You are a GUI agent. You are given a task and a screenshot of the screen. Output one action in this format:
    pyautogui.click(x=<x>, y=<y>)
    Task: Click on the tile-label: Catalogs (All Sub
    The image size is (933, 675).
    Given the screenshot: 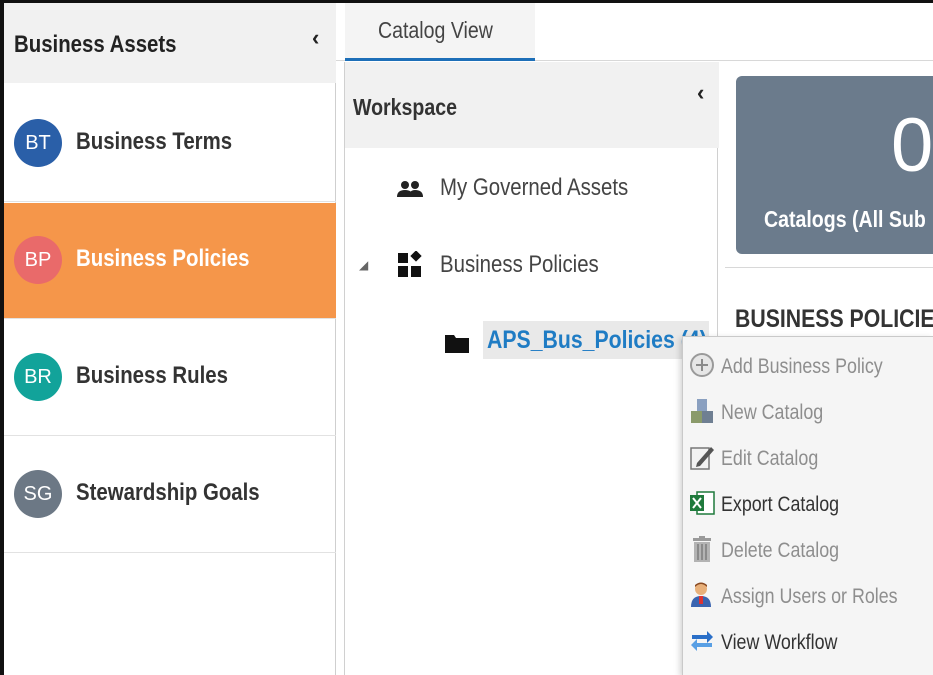 What is the action you would take?
    pyautogui.click(x=845, y=219)
    